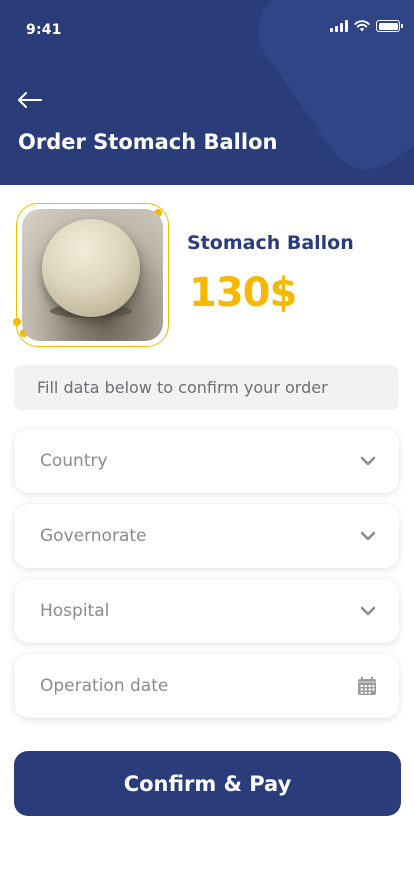 This screenshot has width=414, height=896. I want to click on country-placeholder: Country, so click(74, 461).